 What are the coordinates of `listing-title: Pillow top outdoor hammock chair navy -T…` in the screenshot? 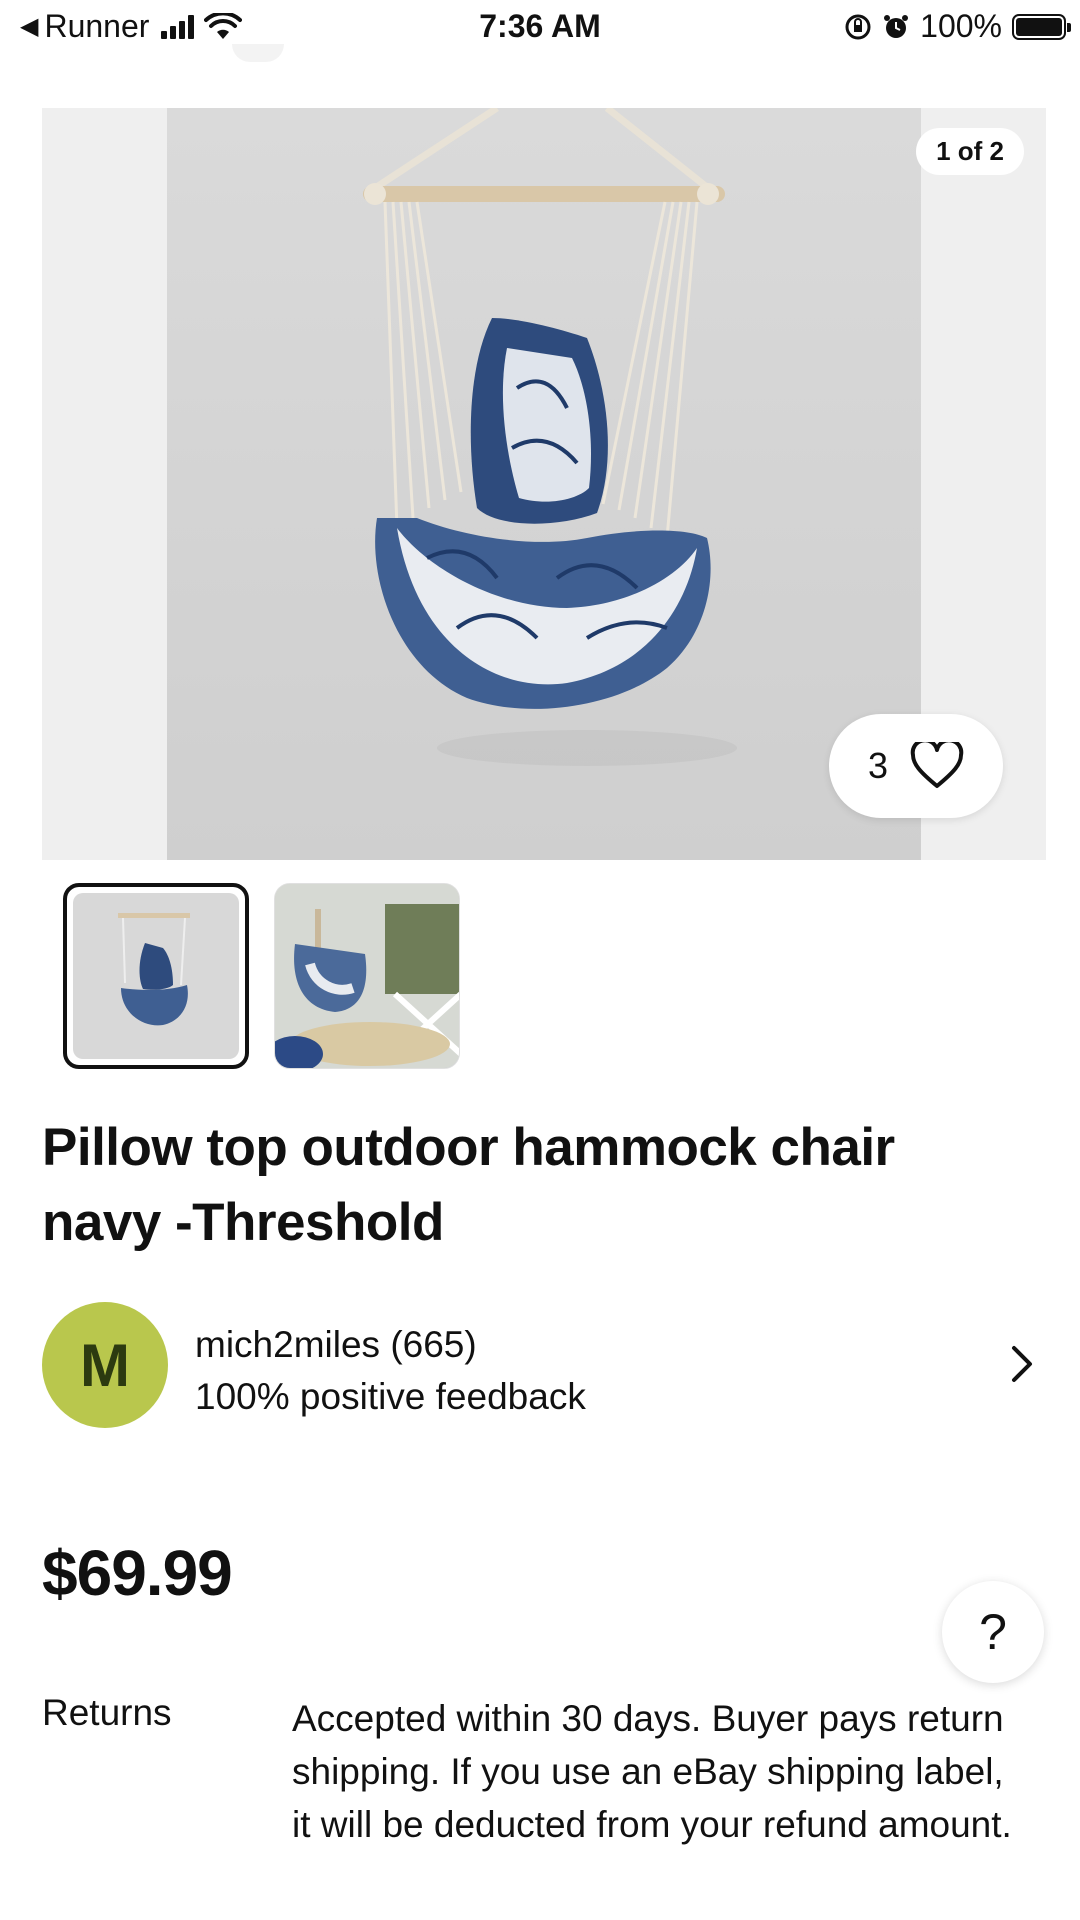 It's located at (468, 1185).